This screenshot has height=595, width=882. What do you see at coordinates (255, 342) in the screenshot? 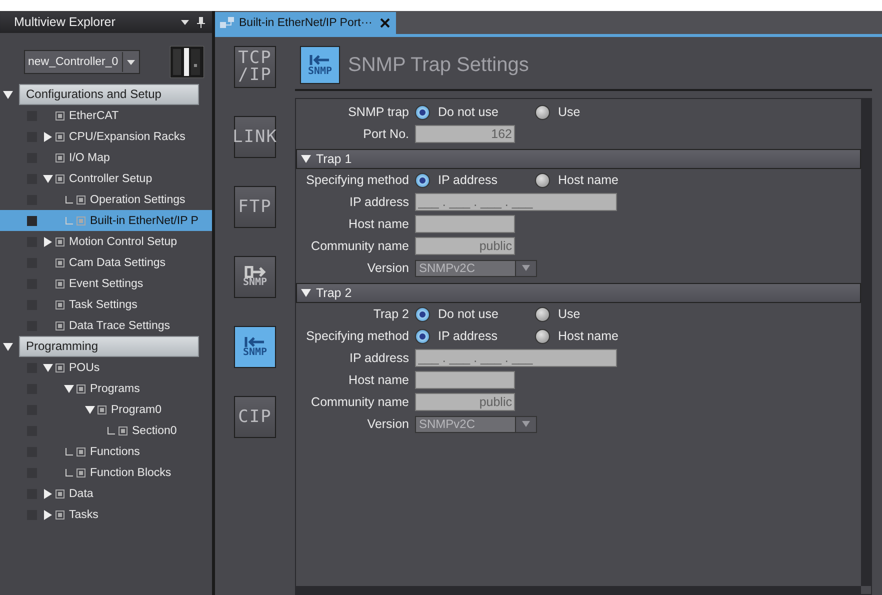
I see `arrow-icon` at bounding box center [255, 342].